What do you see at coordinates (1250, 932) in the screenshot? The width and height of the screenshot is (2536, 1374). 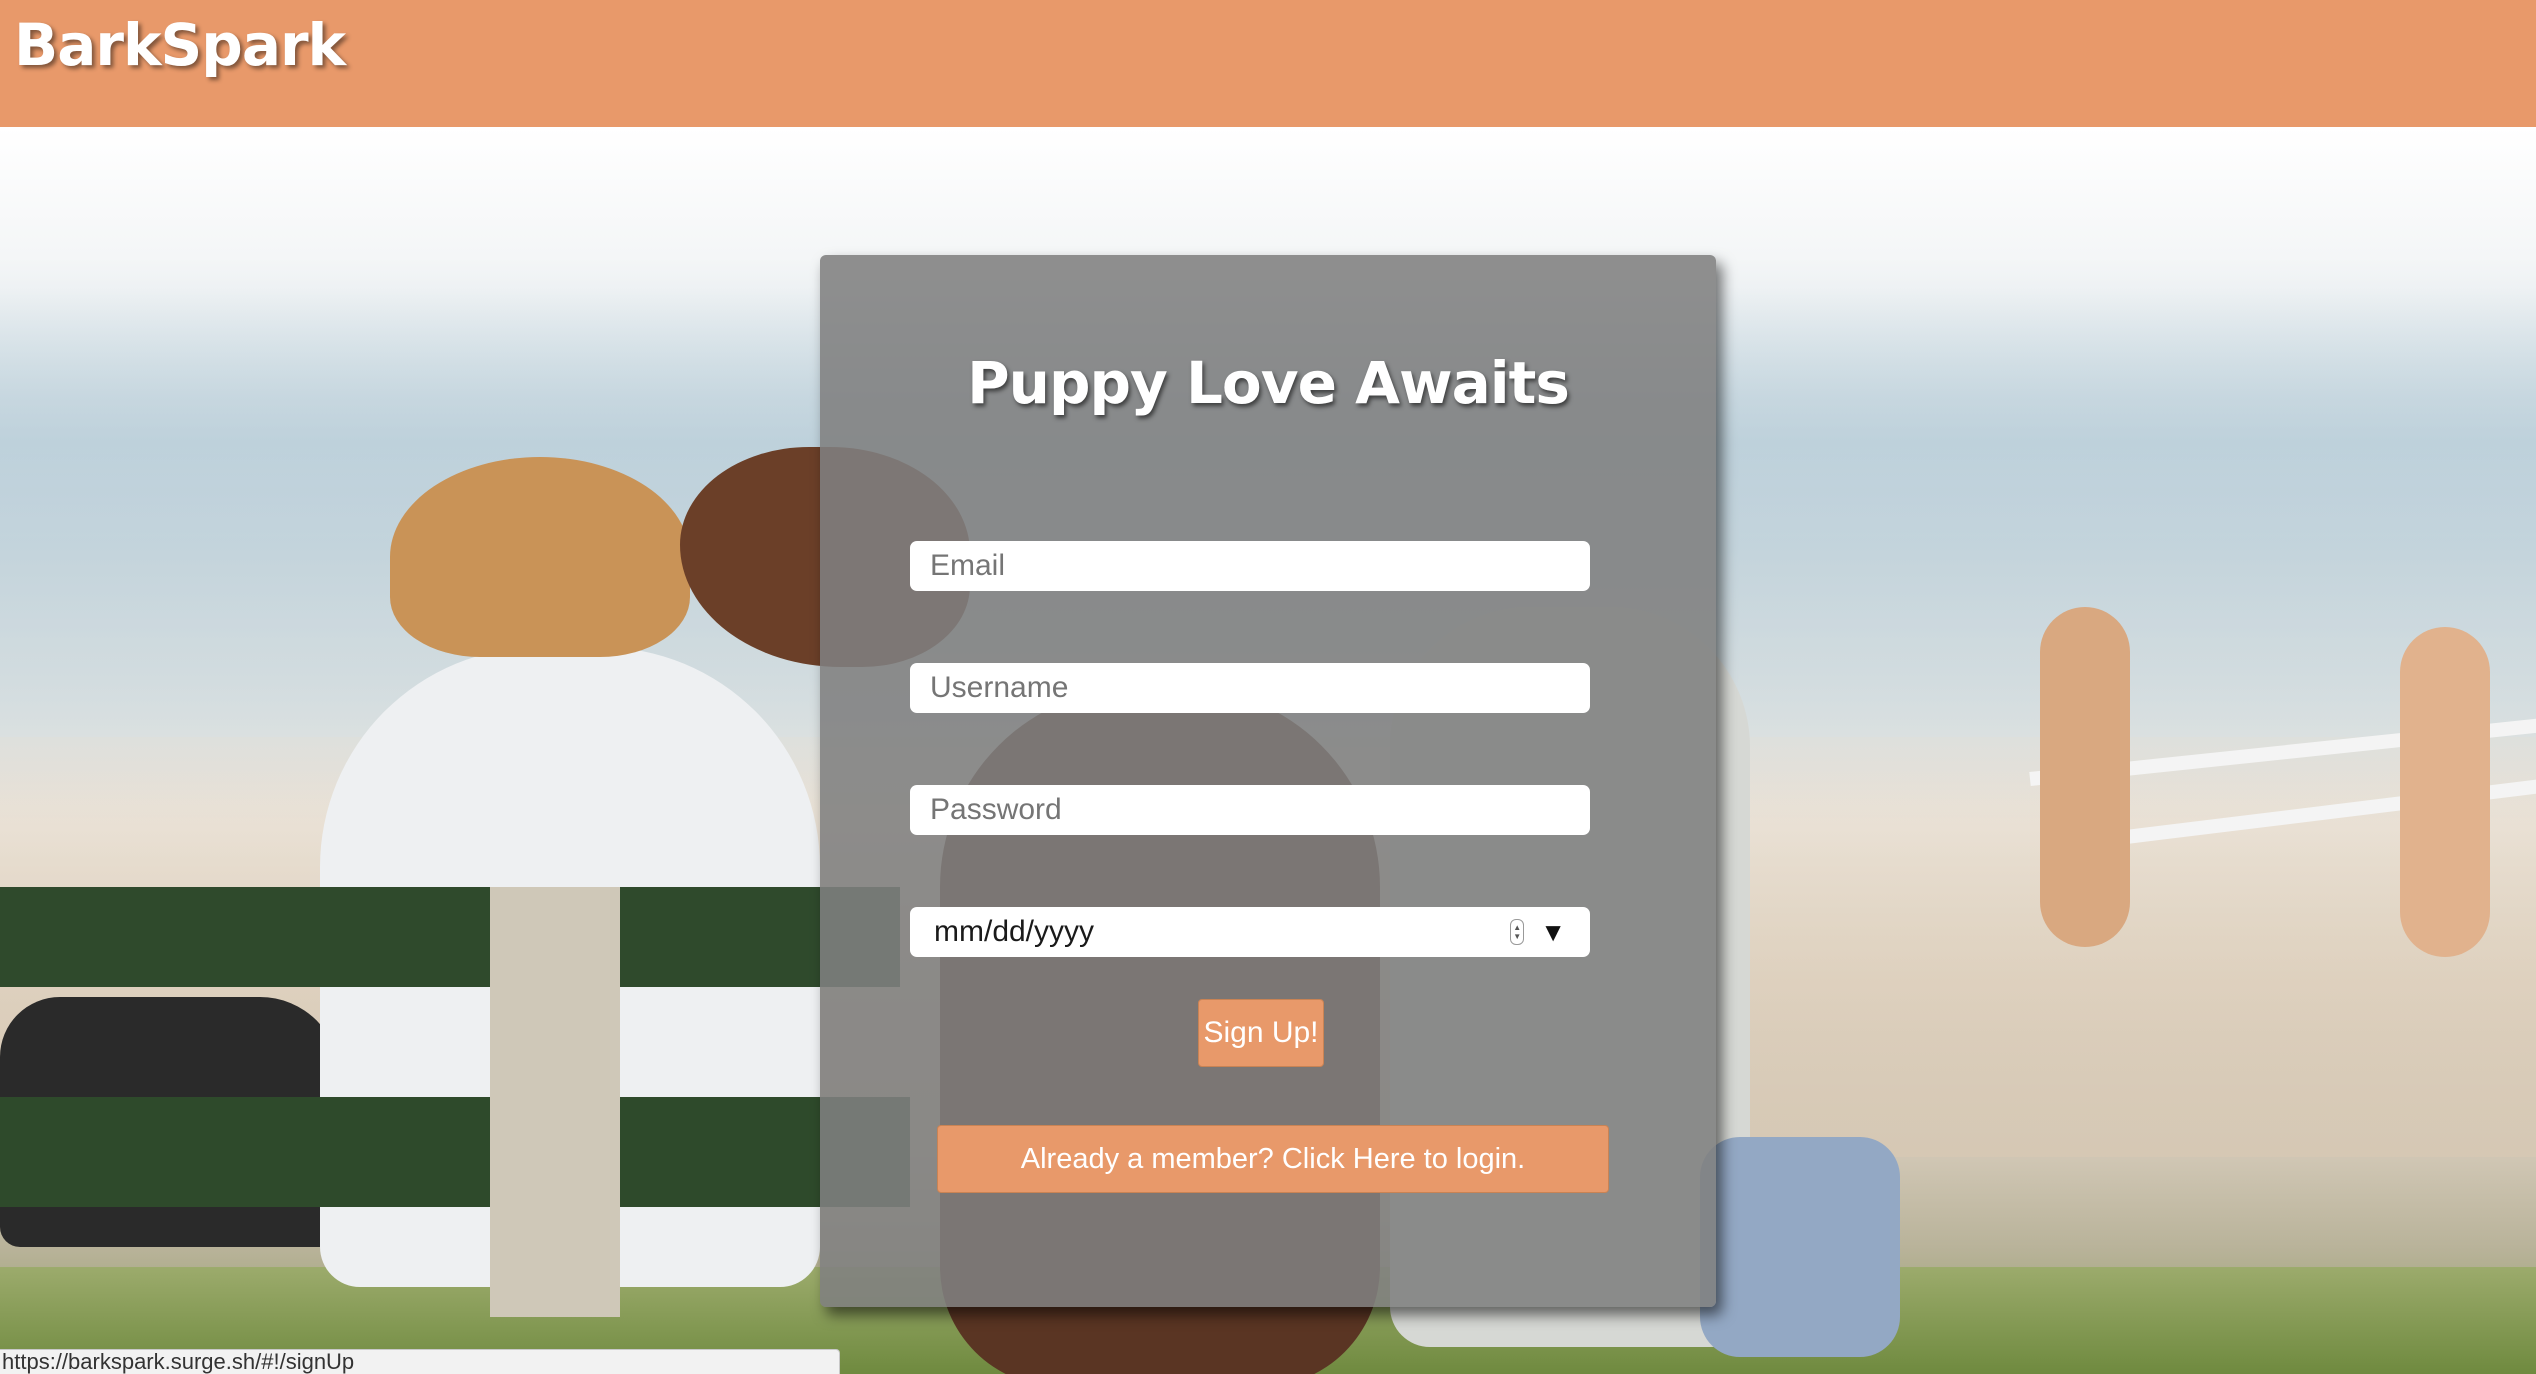 I see `birthdate-field: mm/dd/yyyy ▲ ▼ ▼` at bounding box center [1250, 932].